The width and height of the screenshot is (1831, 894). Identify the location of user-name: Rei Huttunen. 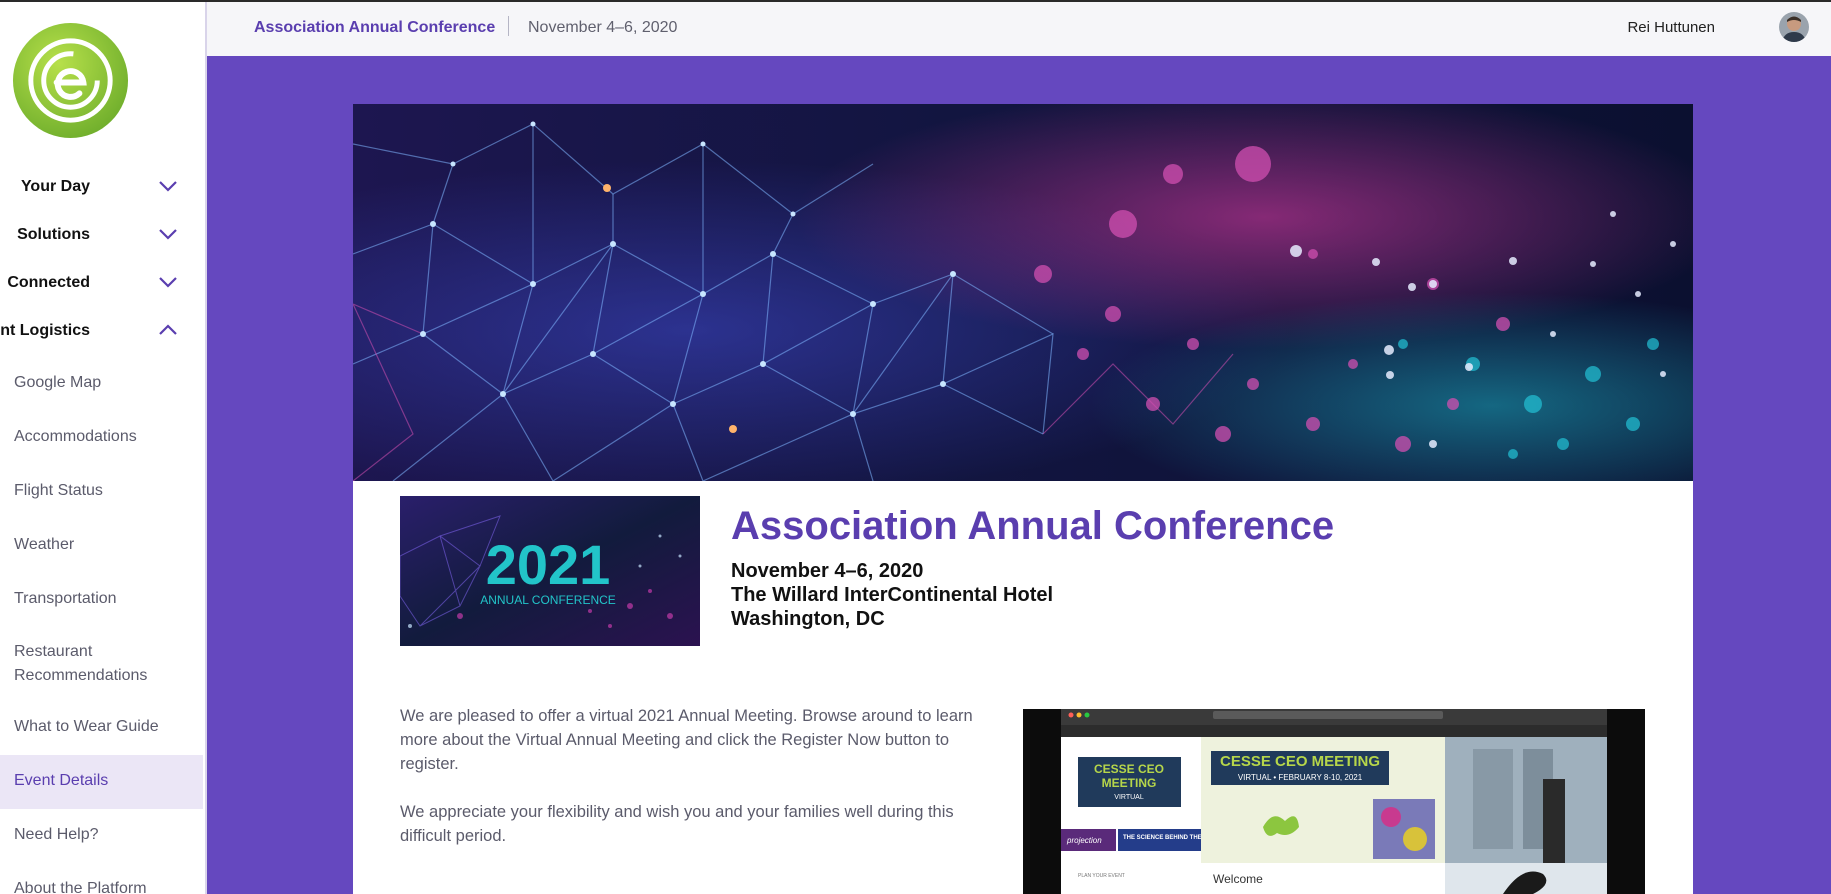
(1671, 27).